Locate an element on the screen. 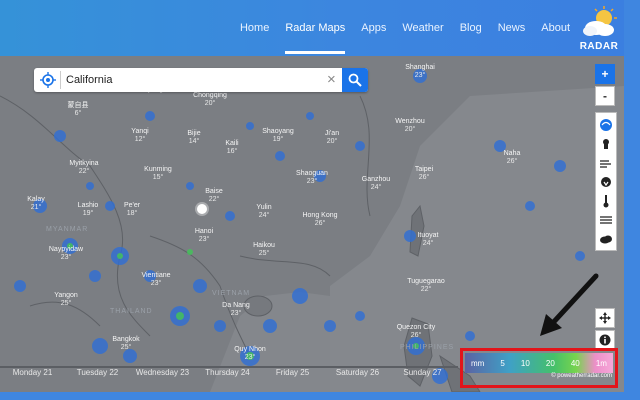 The width and height of the screenshot is (640, 400). nav-blog: Blog is located at coordinates (471, 28).